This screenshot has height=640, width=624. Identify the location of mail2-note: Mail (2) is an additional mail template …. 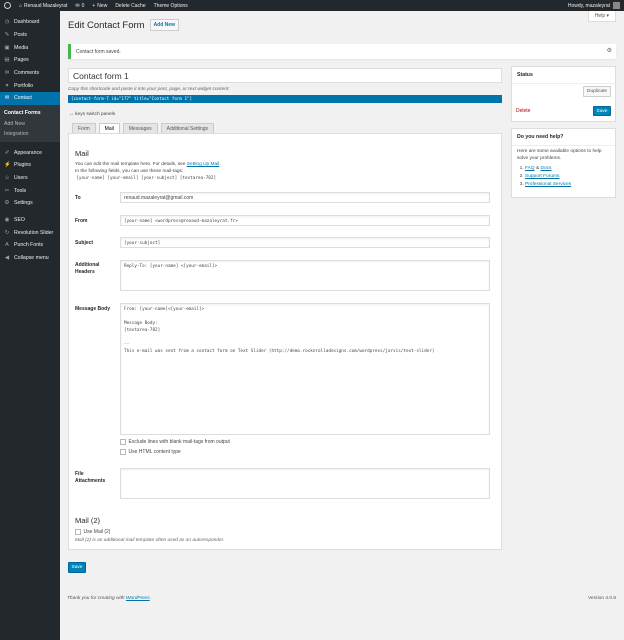
(150, 540).